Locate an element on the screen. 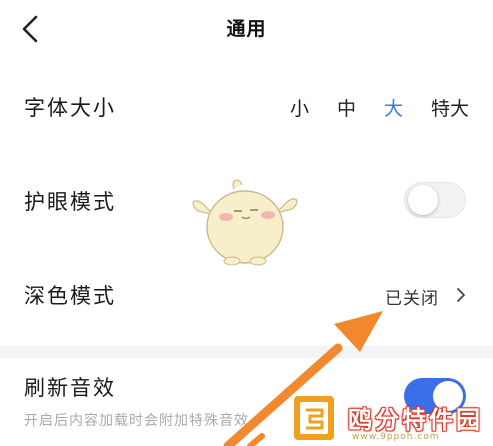 The height and width of the screenshot is (446, 493). refresh-sound-description: 开启后内容加载时会附加特殊音效 is located at coordinates (136, 421).